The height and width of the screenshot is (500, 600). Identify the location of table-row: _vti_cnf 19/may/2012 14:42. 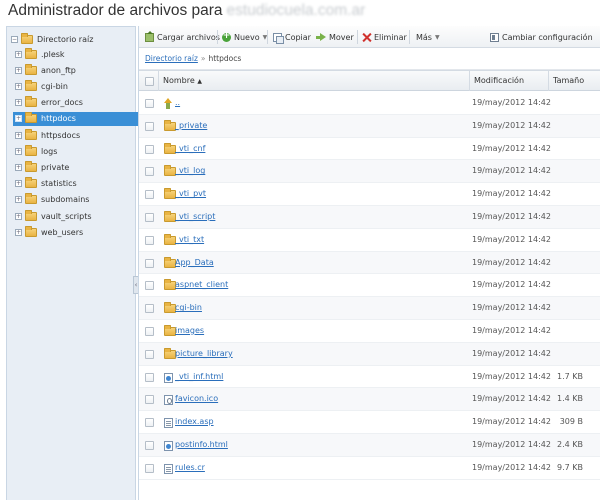
(369, 149).